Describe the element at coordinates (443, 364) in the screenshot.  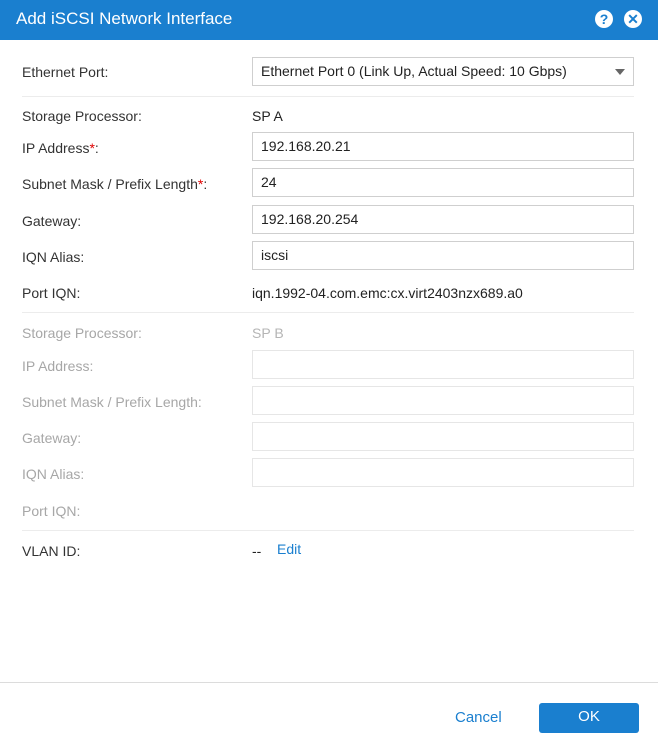
I see `sp-b-ip-input` at that location.